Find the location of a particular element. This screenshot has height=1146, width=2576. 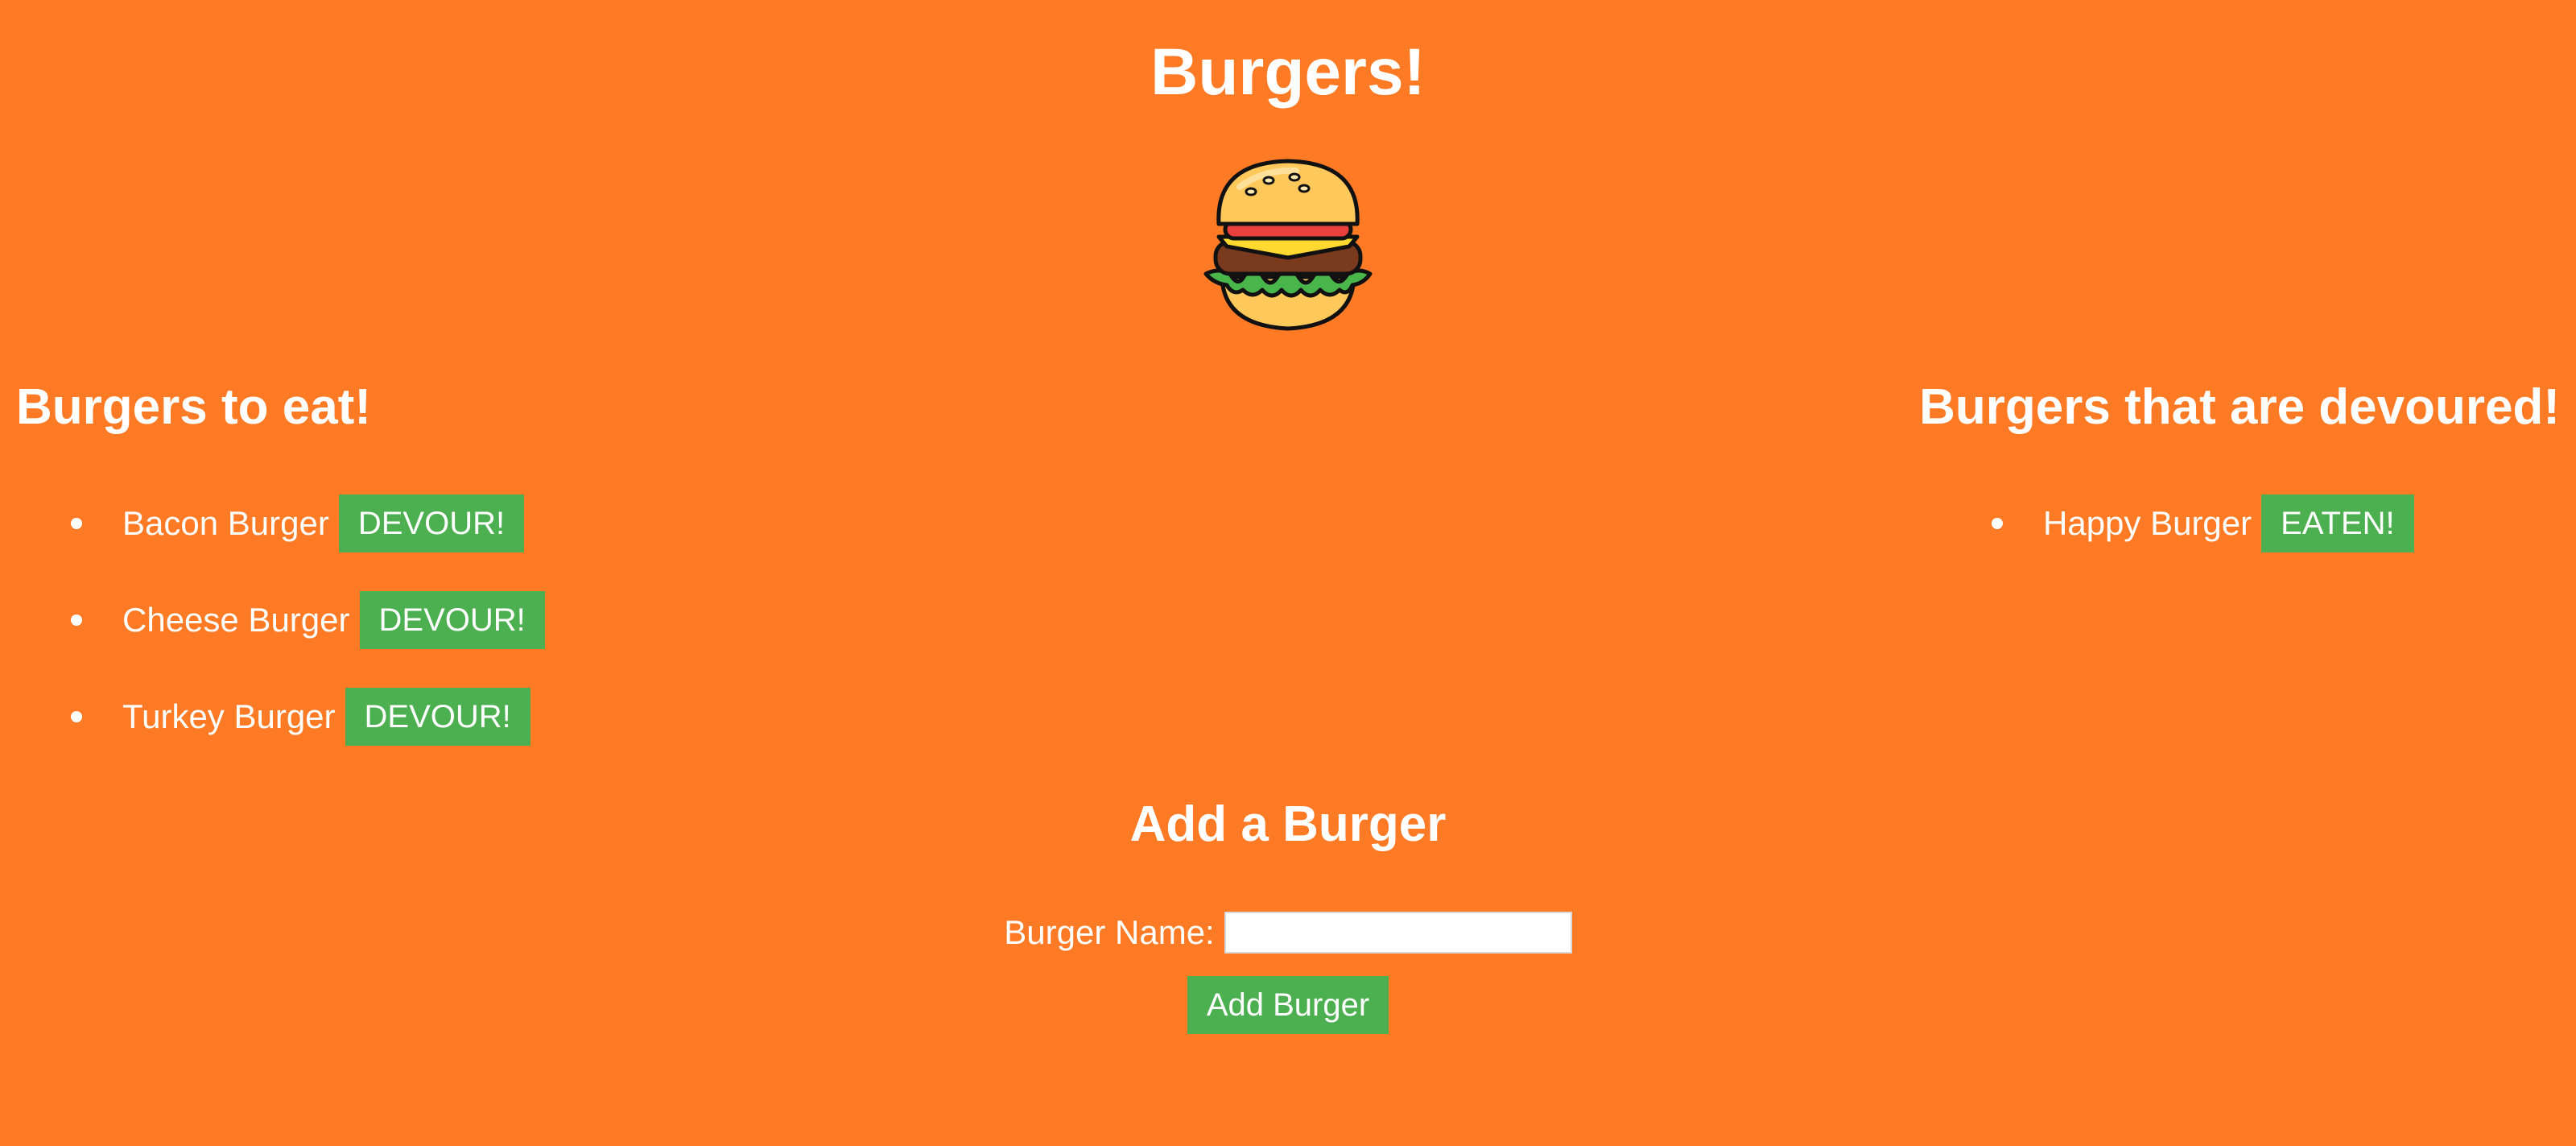

burger-icon is located at coordinates (1288, 245).